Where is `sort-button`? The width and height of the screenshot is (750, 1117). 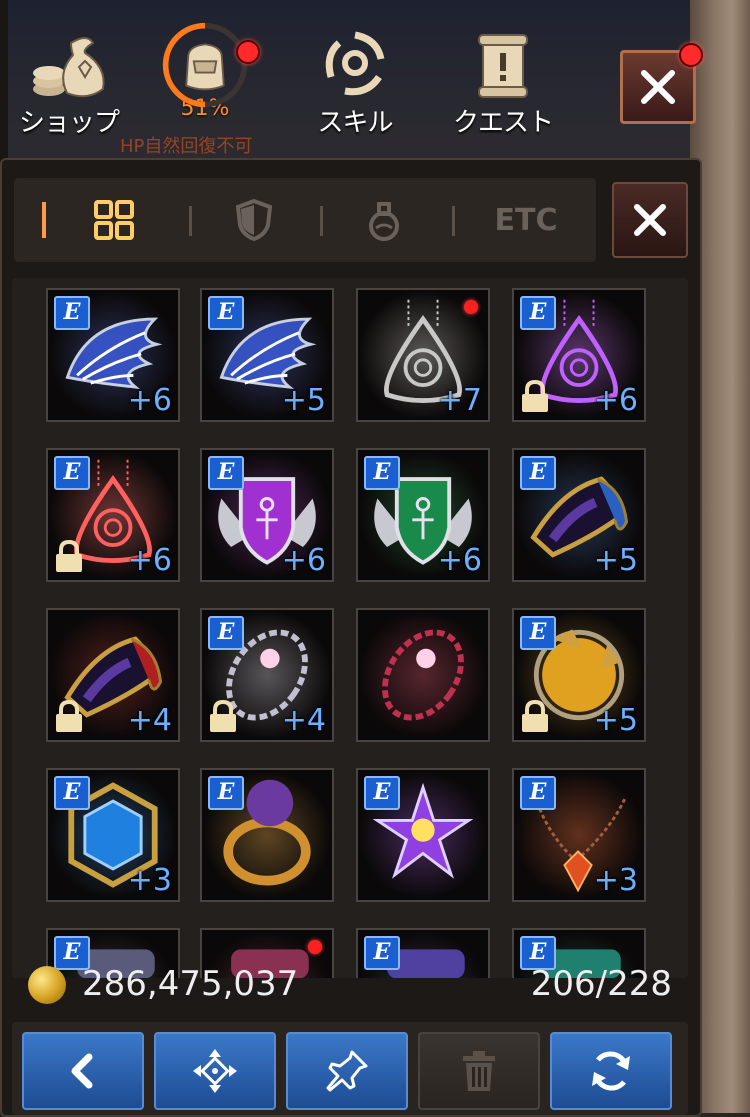 sort-button is located at coordinates (611, 1071).